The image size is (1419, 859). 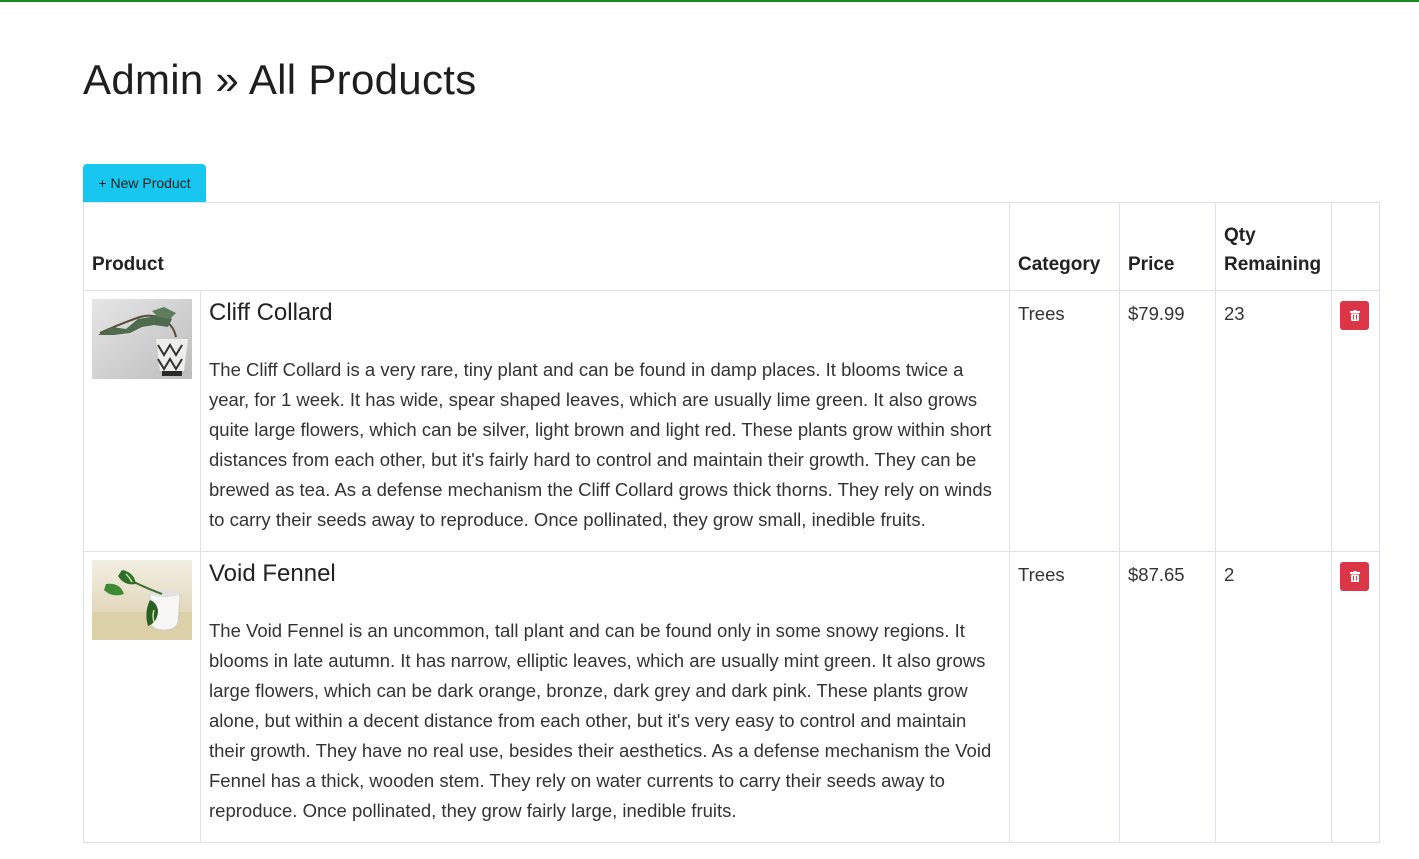 I want to click on product-name: Cliff Collard, so click(x=605, y=313).